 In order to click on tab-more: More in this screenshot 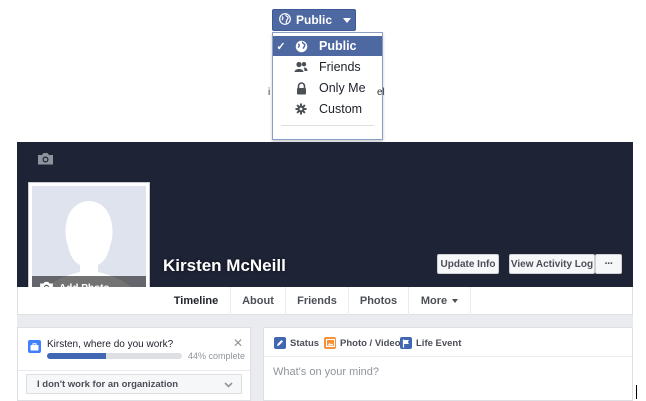, I will do `click(440, 301)`.